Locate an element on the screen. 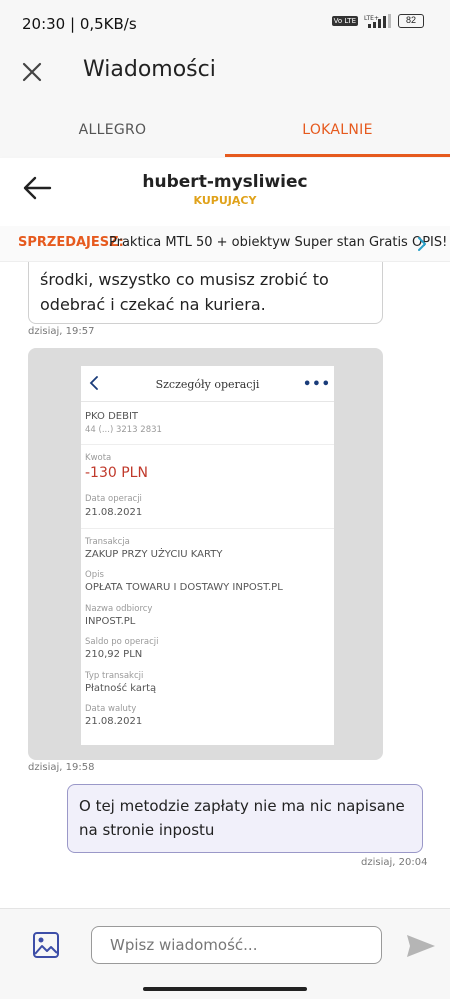 The image size is (450, 999). receipt-recipient: INPOST.PL is located at coordinates (110, 621).